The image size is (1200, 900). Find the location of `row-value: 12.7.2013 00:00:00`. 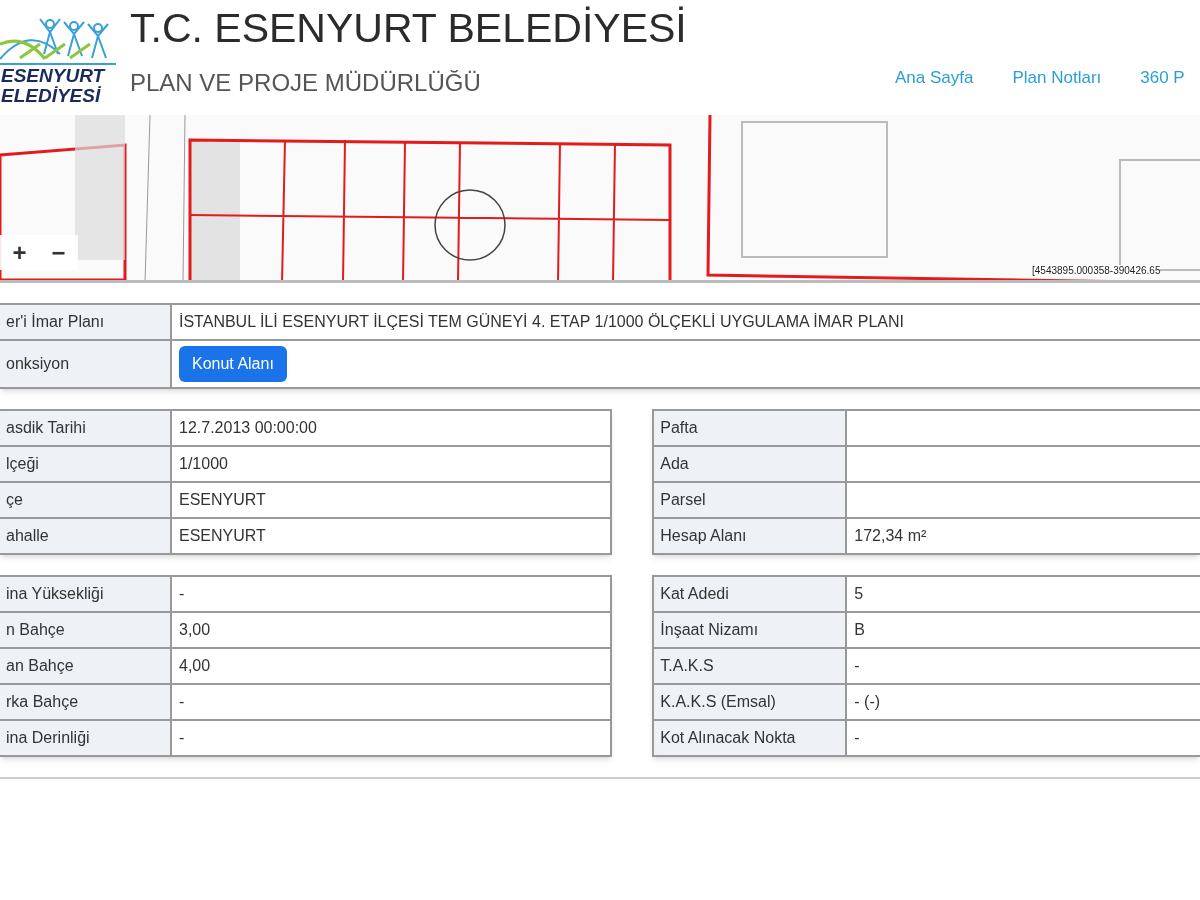

row-value: 12.7.2013 00:00:00 is located at coordinates (248, 428).